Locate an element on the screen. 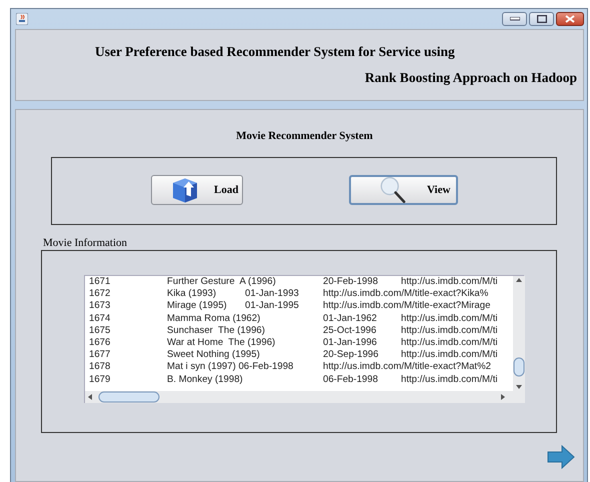 This screenshot has width=590, height=482. movie-line: 1672 Kika (1993) 01-Jan-1993 http://us.imdb.com/M/title-exact?Kika% is located at coordinates (288, 294).